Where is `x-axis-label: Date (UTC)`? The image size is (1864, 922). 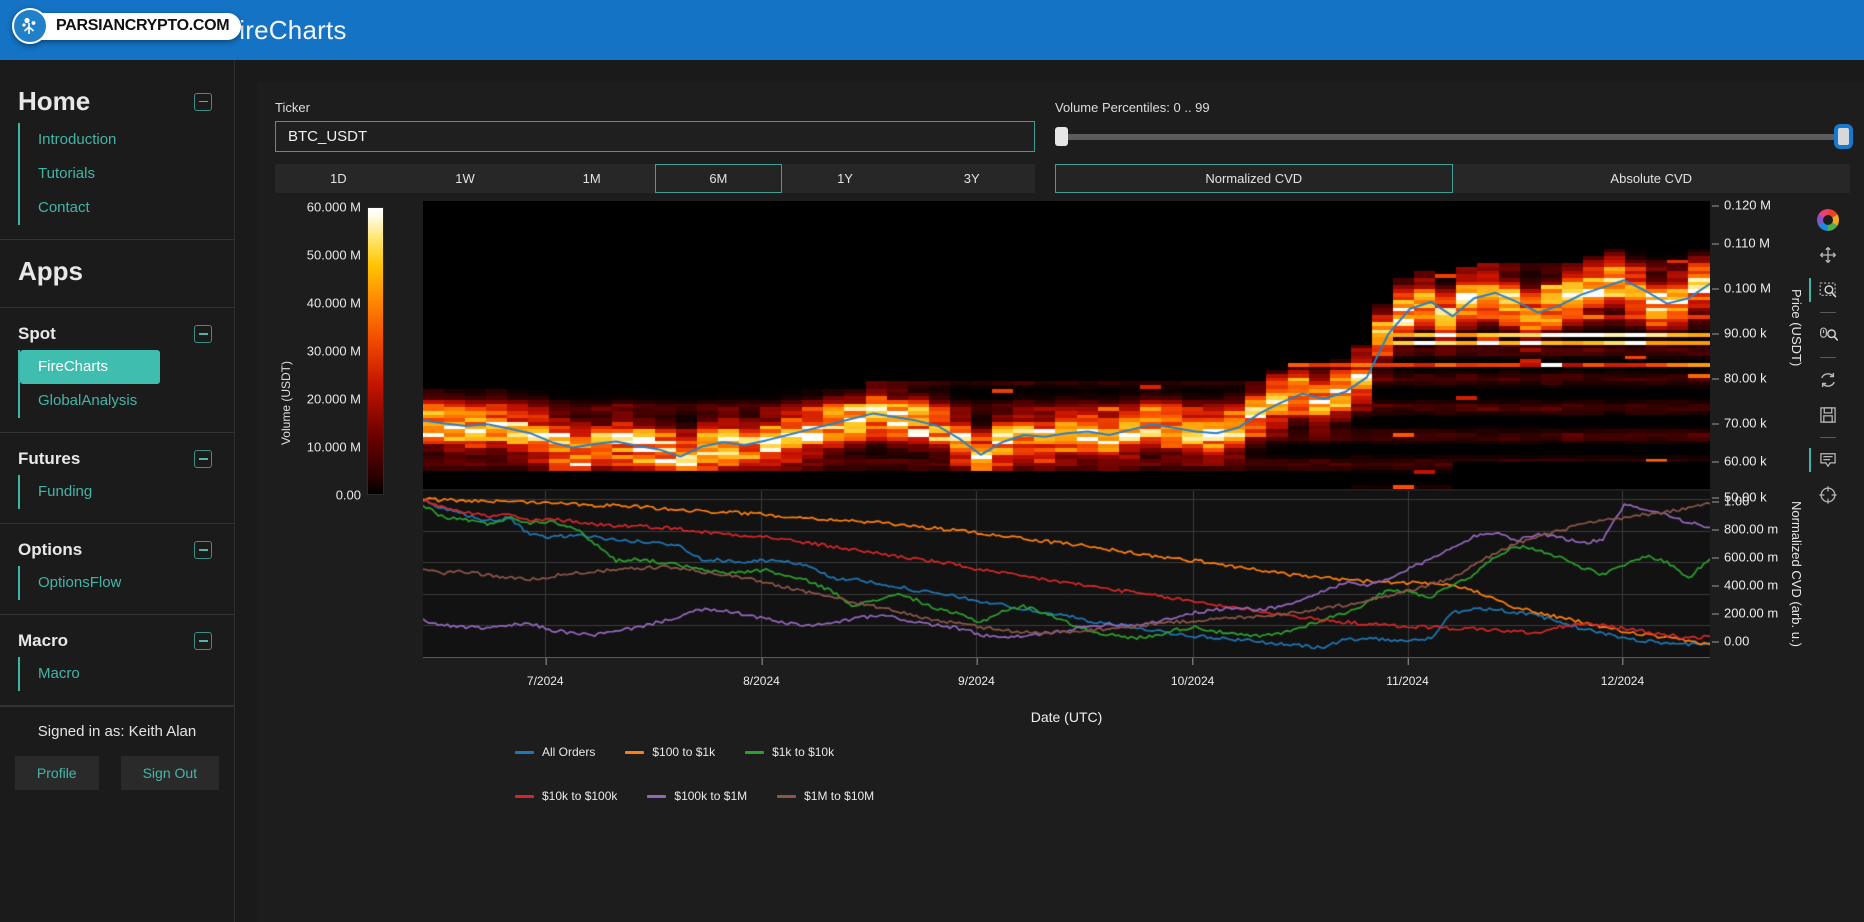
x-axis-label: Date (UTC) is located at coordinates (1066, 717).